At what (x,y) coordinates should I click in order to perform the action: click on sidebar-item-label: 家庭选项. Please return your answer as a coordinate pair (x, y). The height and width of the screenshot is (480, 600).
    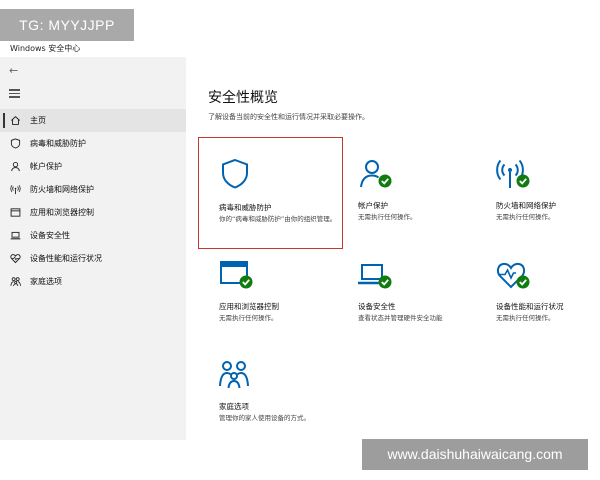
    Looking at the image, I should click on (46, 281).